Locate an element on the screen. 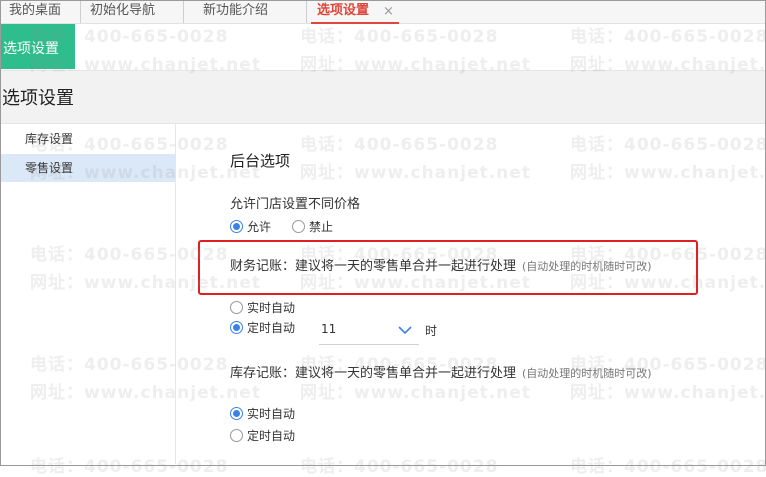 The height and width of the screenshot is (477, 766). close-icon: × is located at coordinates (388, 12).